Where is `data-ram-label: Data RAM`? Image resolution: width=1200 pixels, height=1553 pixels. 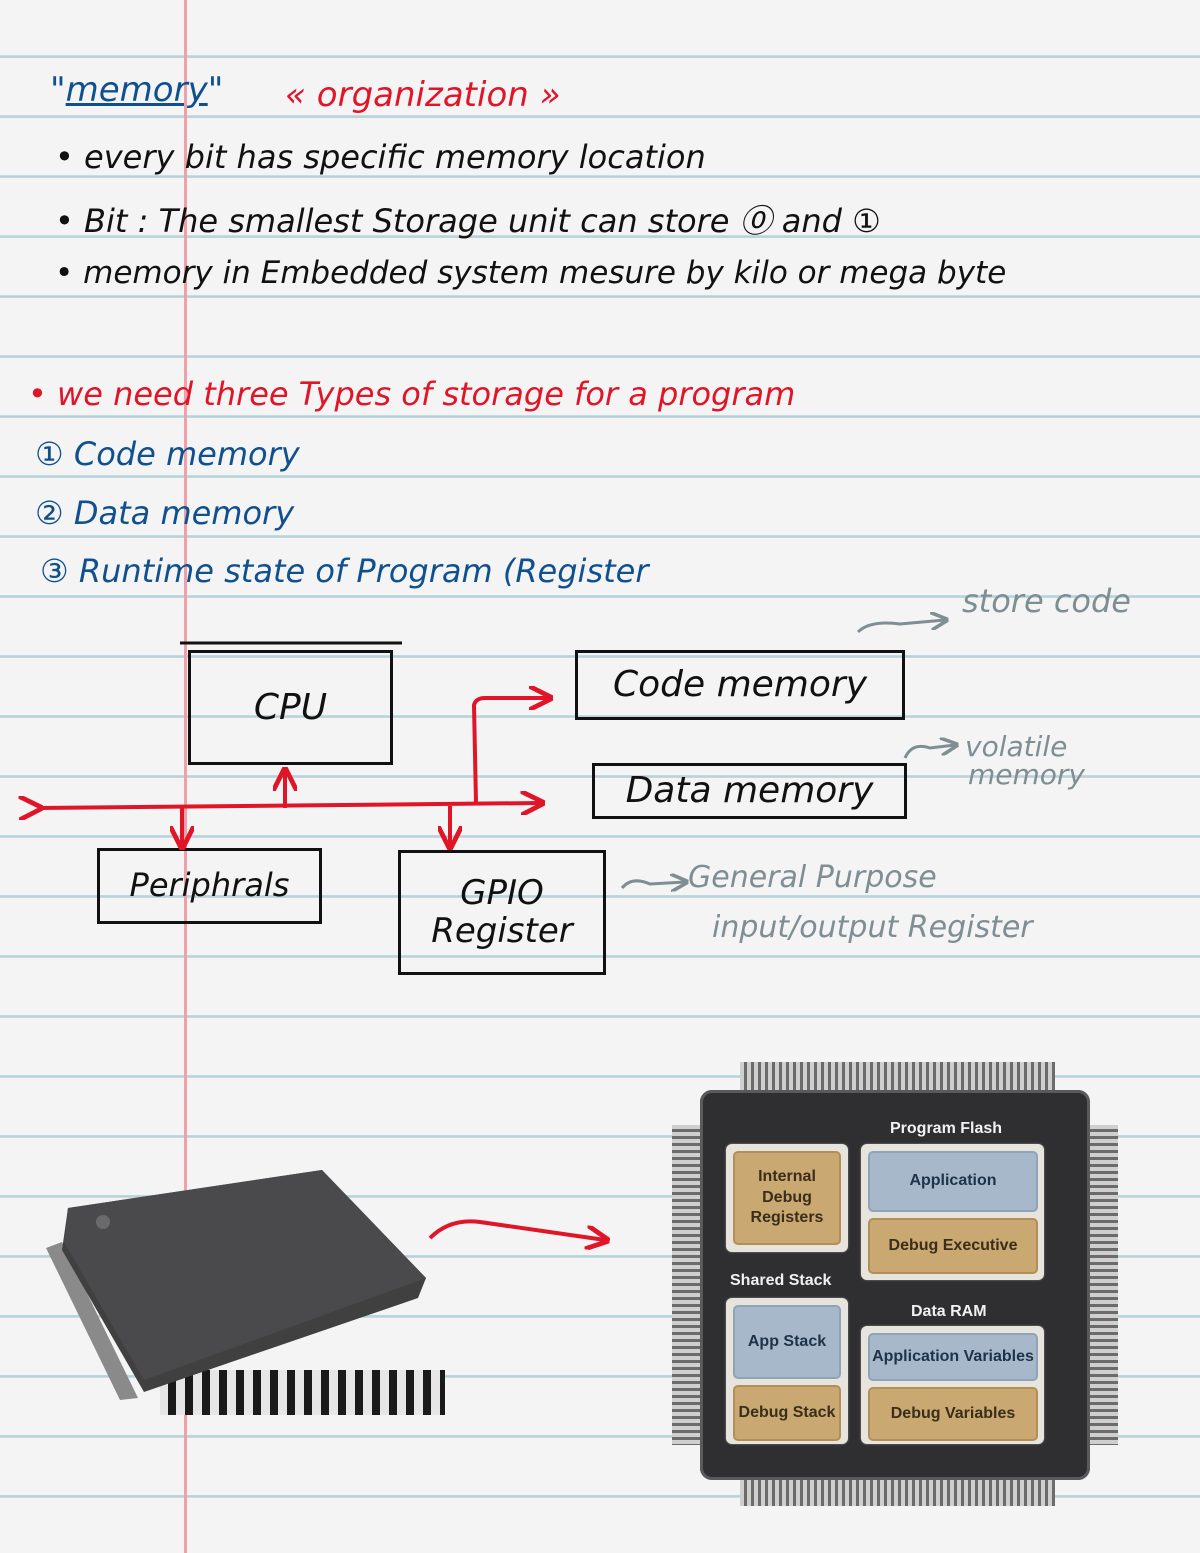 data-ram-label: Data RAM is located at coordinates (949, 1311).